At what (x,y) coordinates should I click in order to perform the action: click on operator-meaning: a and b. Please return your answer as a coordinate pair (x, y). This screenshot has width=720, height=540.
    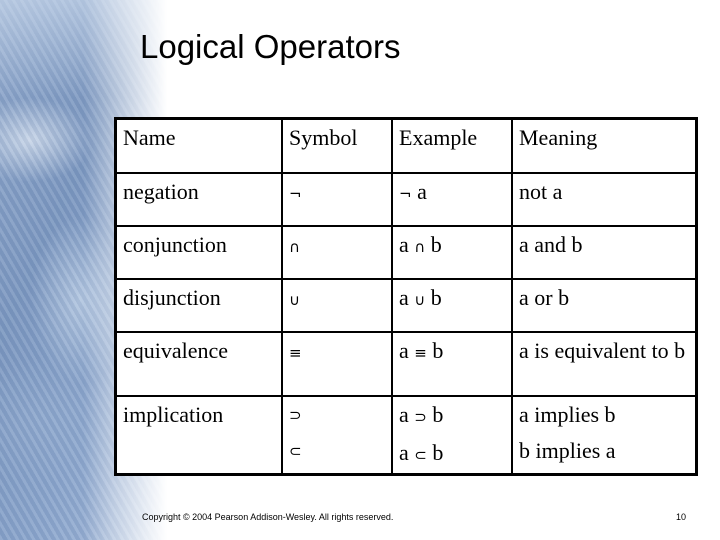
    Looking at the image, I should click on (604, 252).